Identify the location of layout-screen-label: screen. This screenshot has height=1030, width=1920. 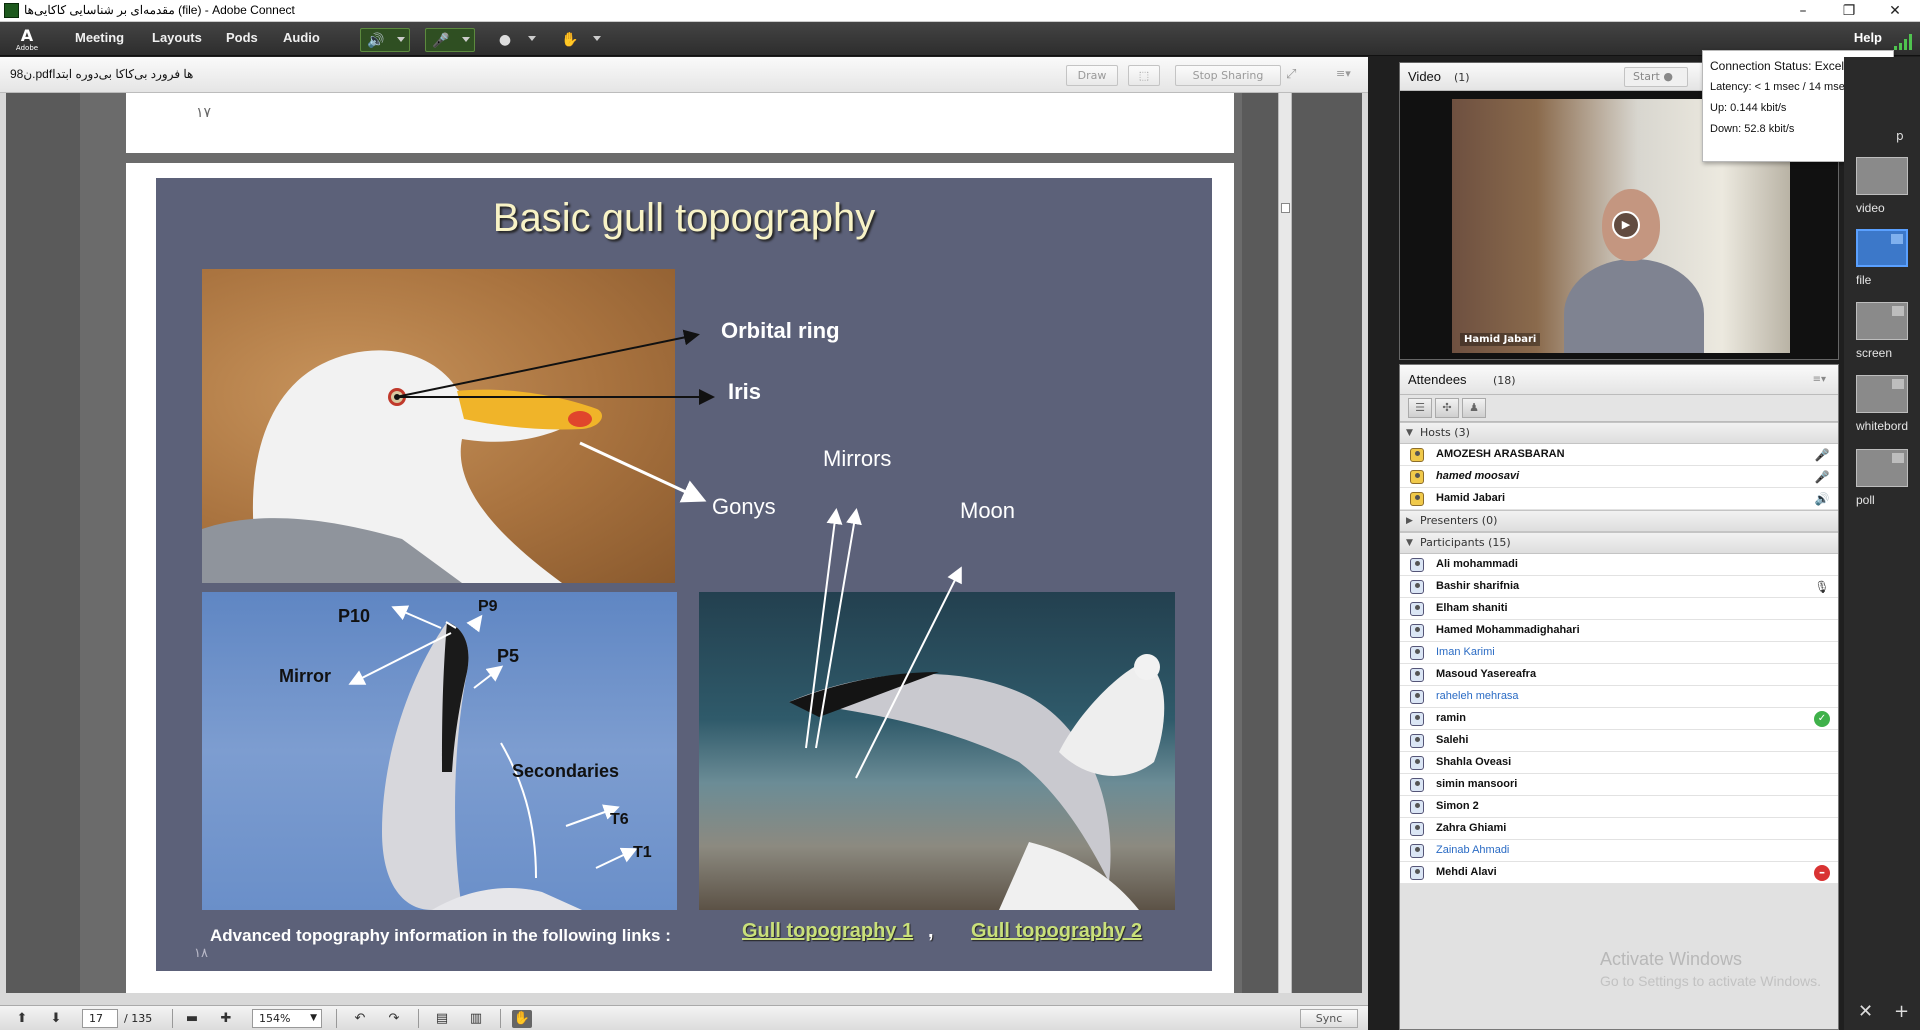
(1874, 353).